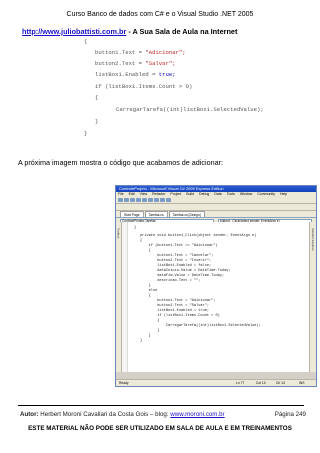 Image resolution: width=320 pixels, height=453 pixels. What do you see at coordinates (312, 297) in the screenshot?
I see `solution-explorer-panel: Solution Explorer` at bounding box center [312, 297].